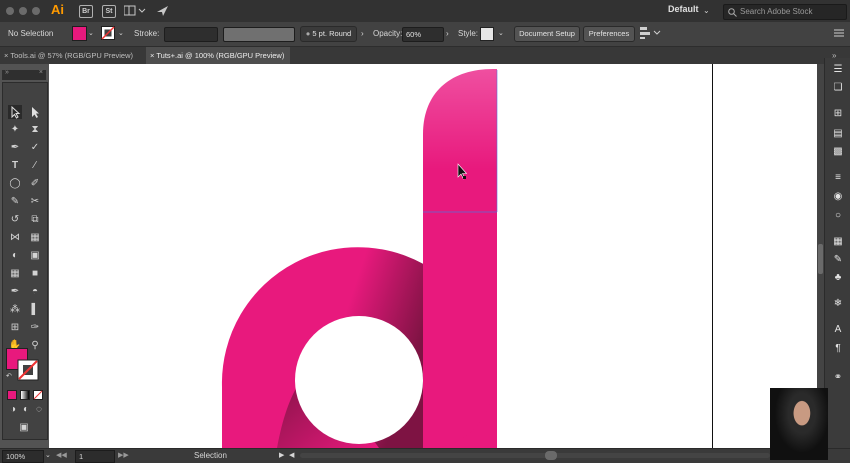 This screenshot has height=463, width=850. I want to click on properties-icon: ≡, so click(838, 178).